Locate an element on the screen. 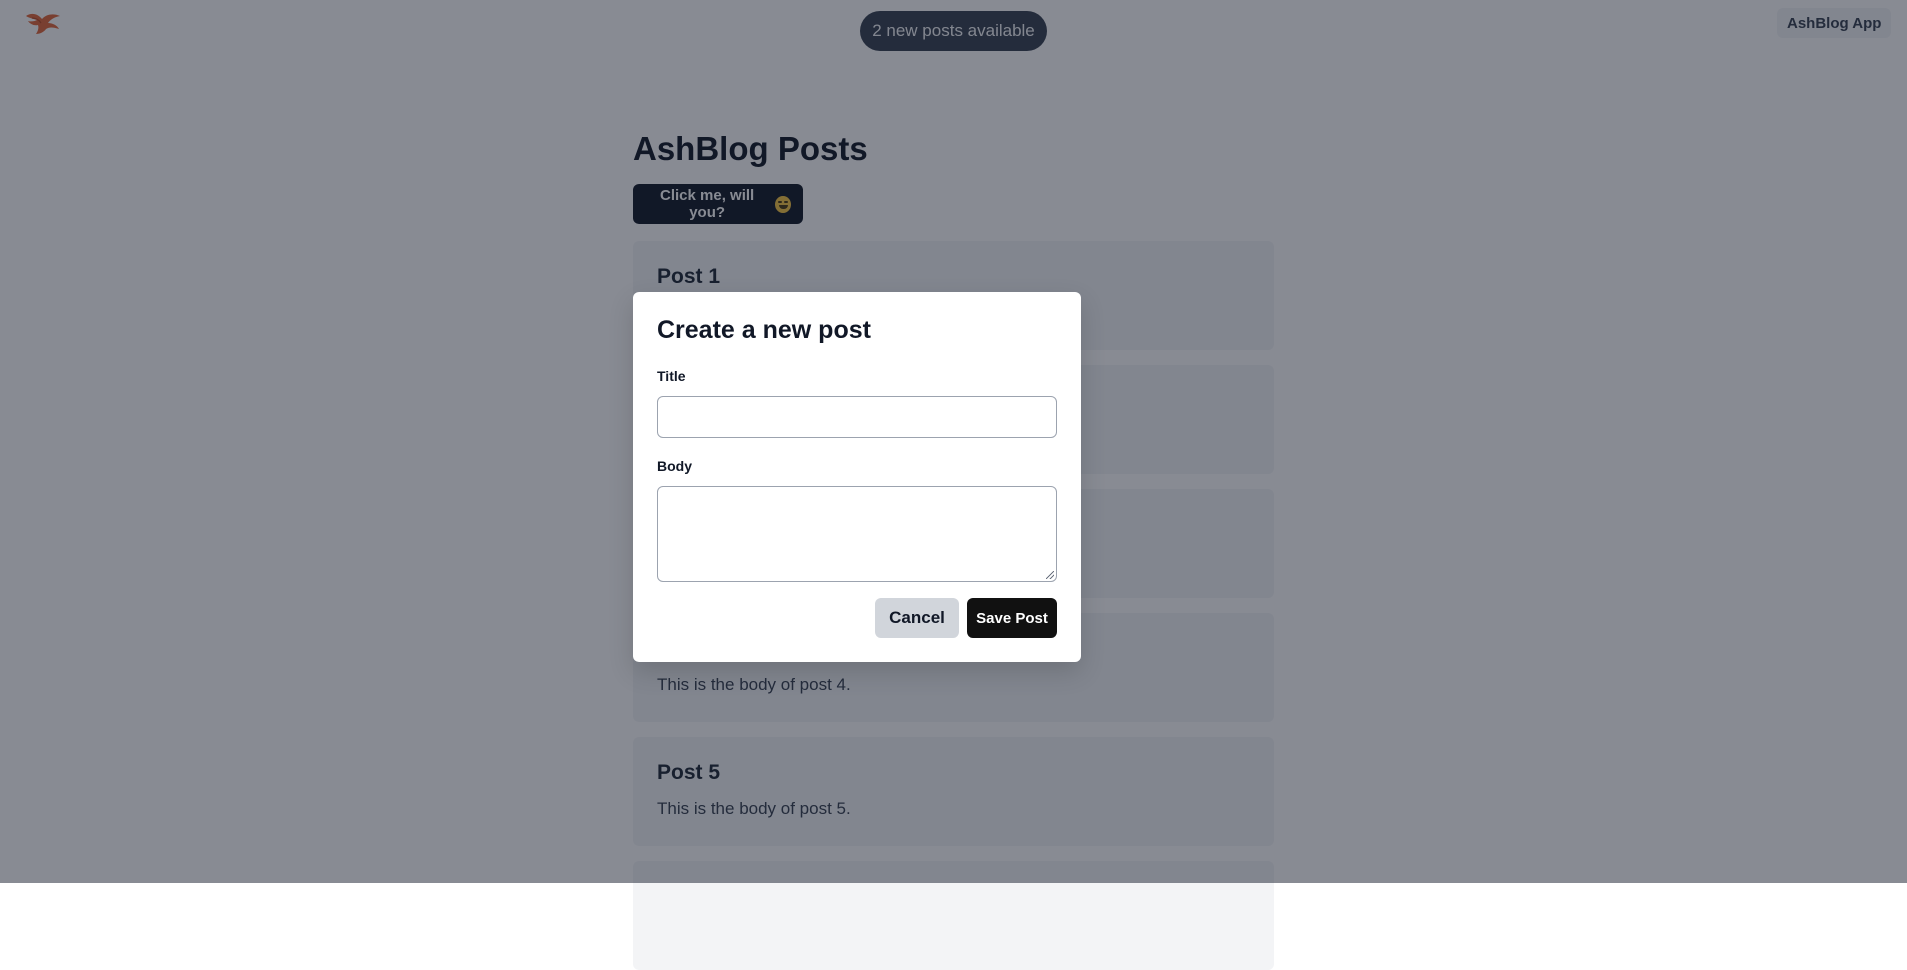 The image size is (1907, 970). save-post-button: Save Post is located at coordinates (1012, 618).